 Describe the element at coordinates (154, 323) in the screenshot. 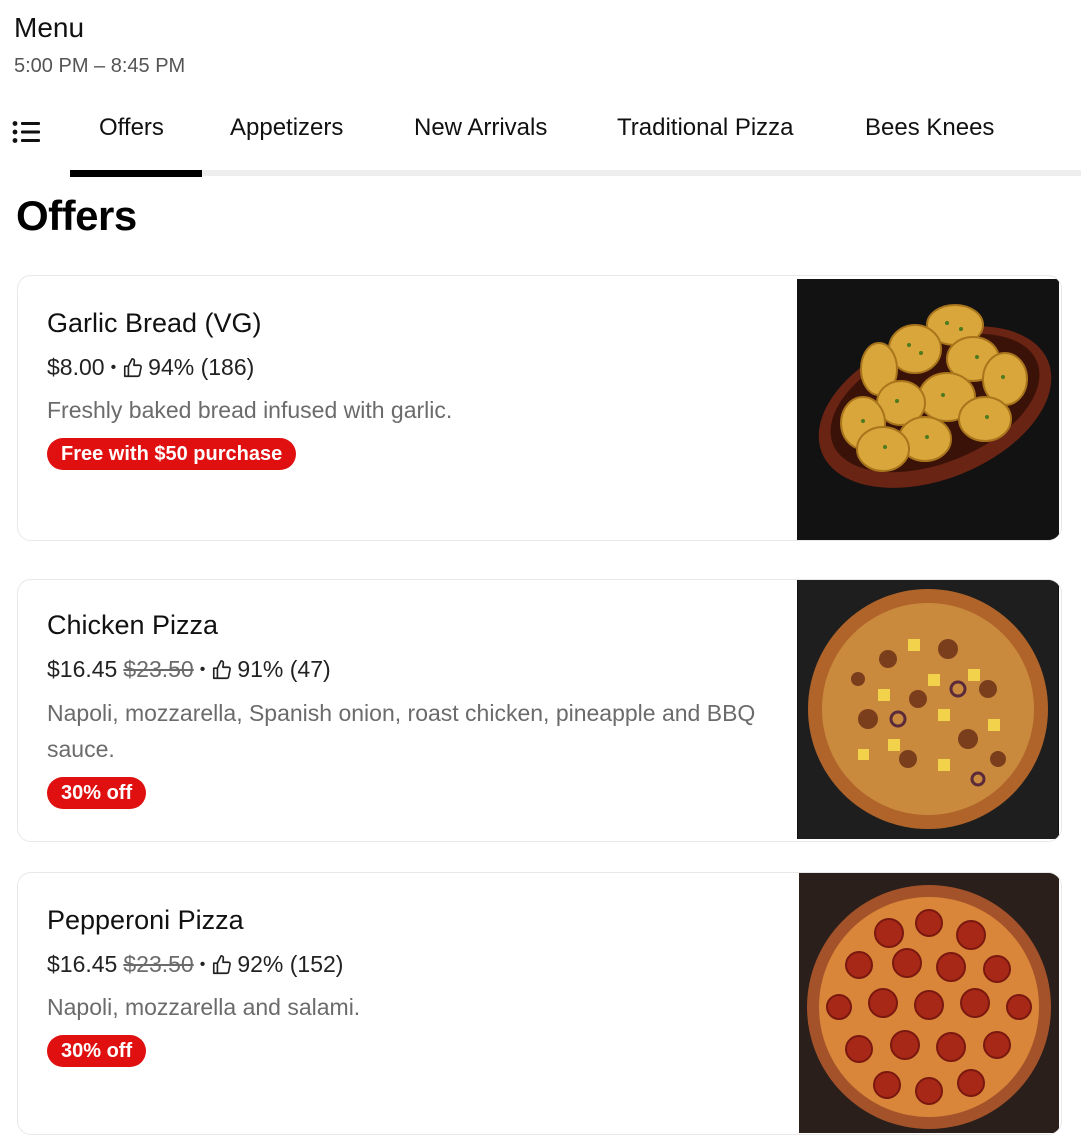

I see `item-name: Garlic Bread (VG)` at that location.